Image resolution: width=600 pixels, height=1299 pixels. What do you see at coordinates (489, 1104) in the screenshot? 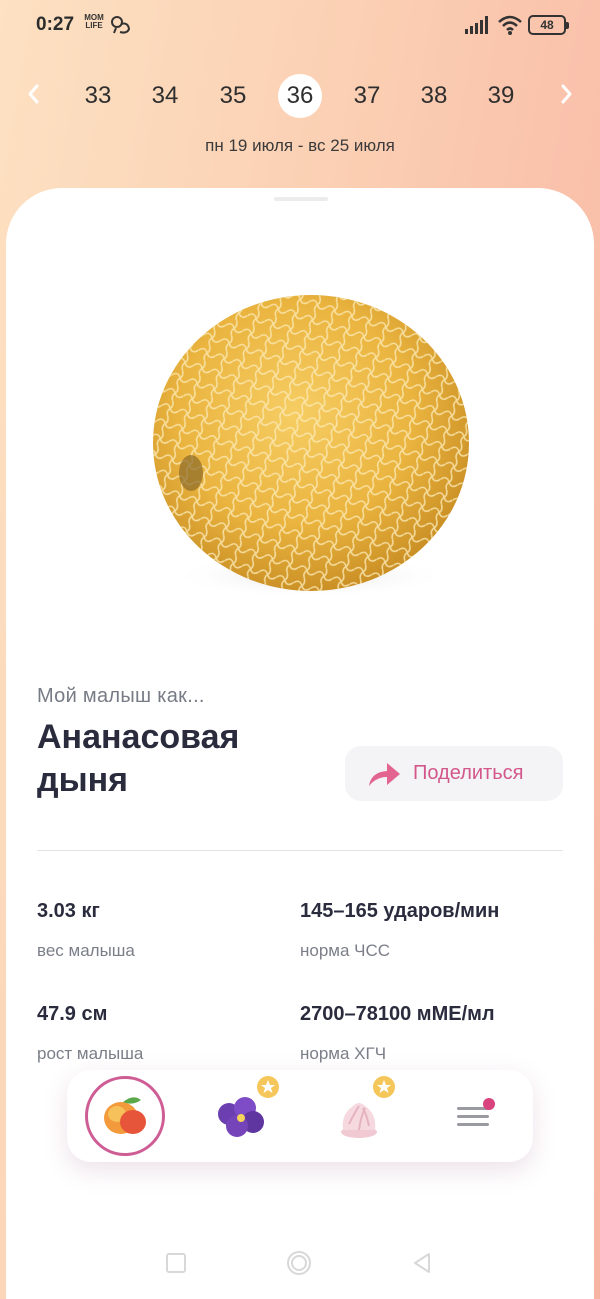
I see `notification-dot` at bounding box center [489, 1104].